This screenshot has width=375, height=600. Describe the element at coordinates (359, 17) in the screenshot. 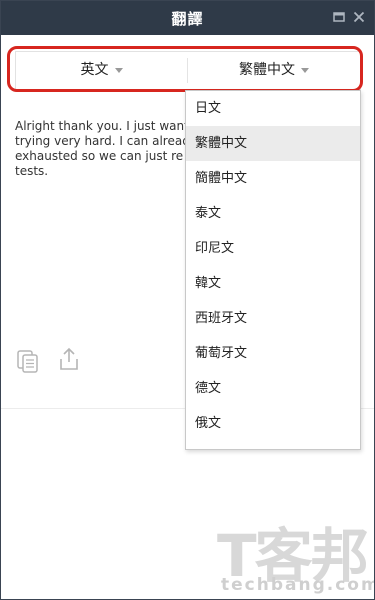

I see `close-icon` at that location.